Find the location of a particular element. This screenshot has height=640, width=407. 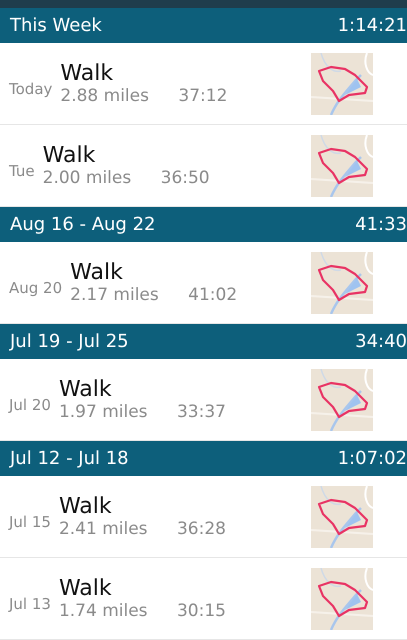

activity-day: Jul 13 is located at coordinates (30, 603).